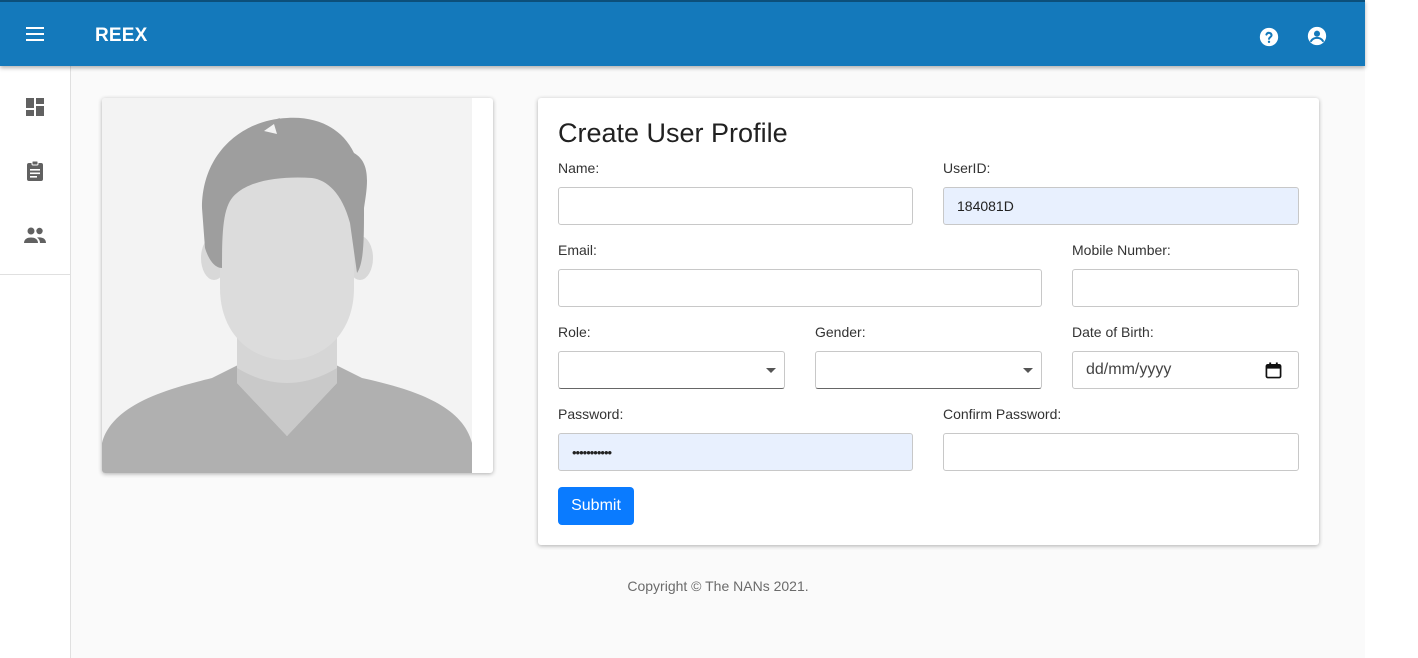 The width and height of the screenshot is (1418, 658). Describe the element at coordinates (1113, 332) in the screenshot. I see `dob-label: Date of Birth:` at that location.